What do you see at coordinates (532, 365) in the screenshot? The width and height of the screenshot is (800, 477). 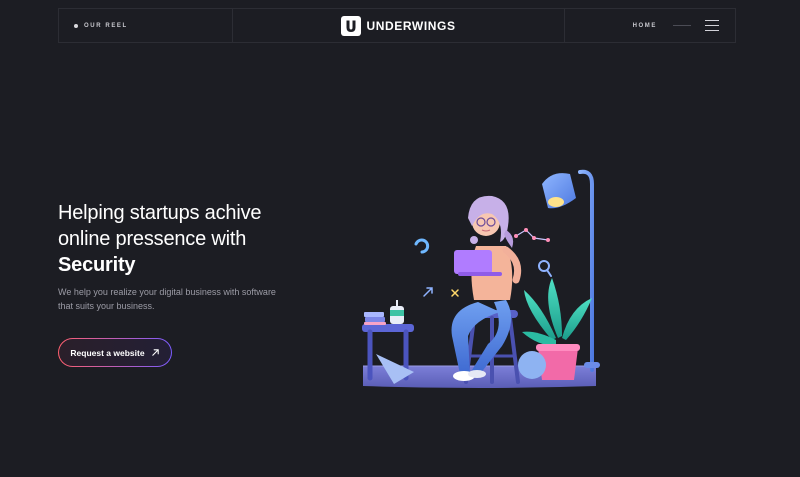 I see `sphere-decoration` at bounding box center [532, 365].